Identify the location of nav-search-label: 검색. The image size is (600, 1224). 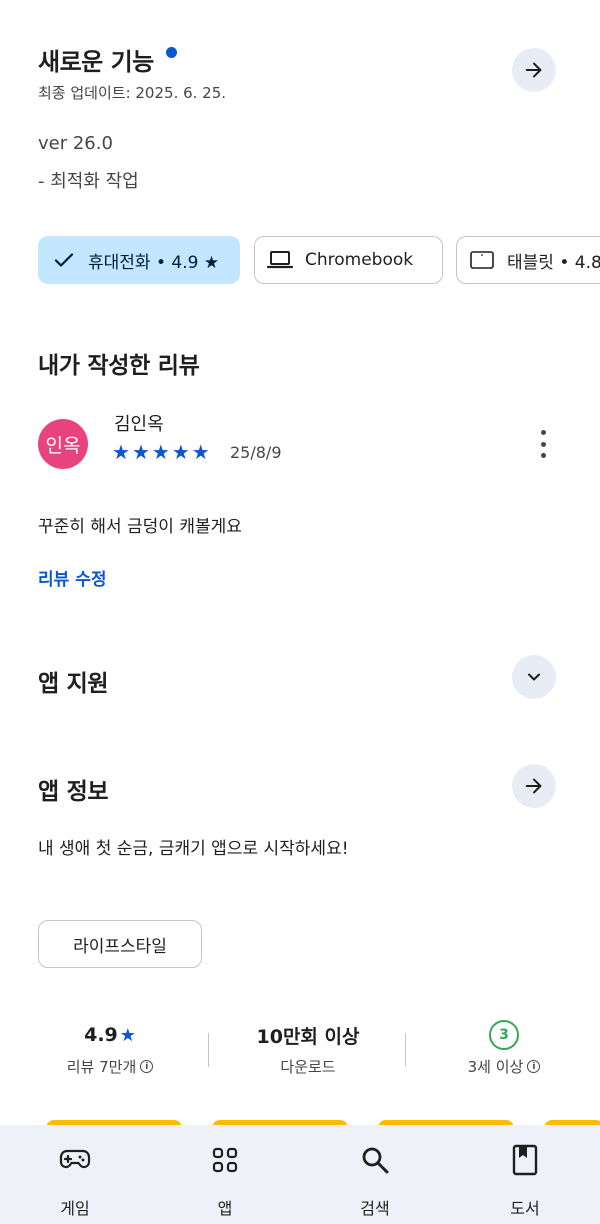
(375, 1208).